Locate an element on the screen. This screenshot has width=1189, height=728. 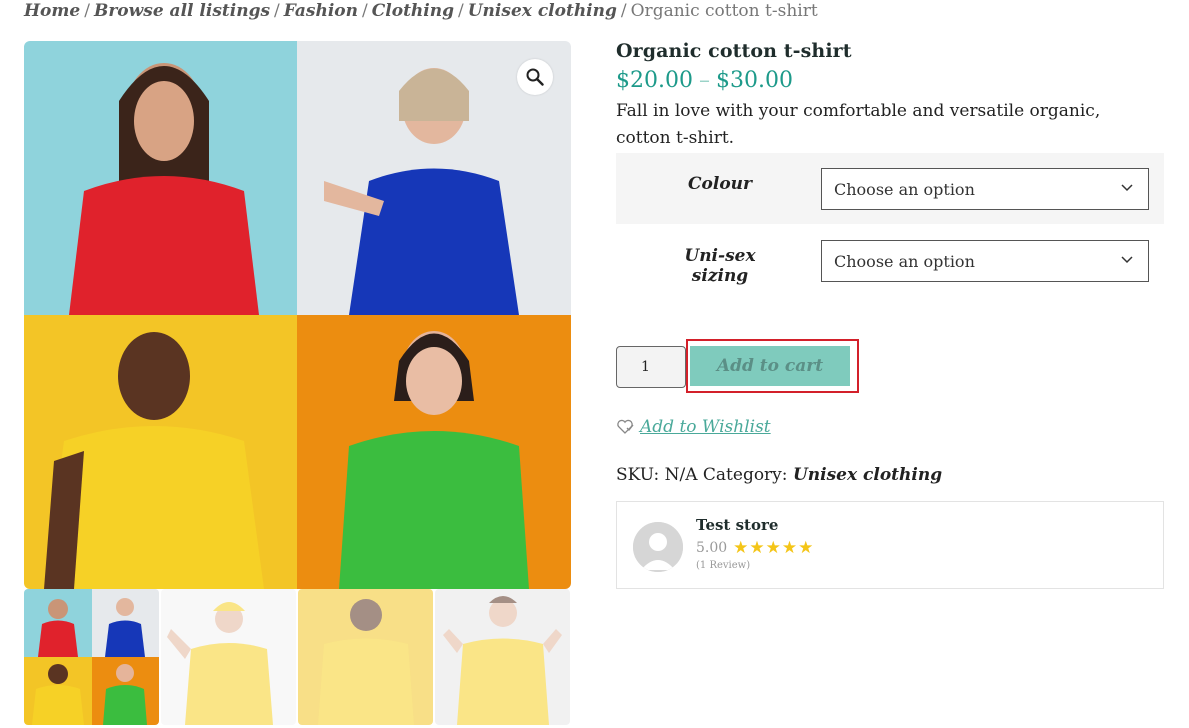
breadcrumb-home: Home is located at coordinates (52, 11).